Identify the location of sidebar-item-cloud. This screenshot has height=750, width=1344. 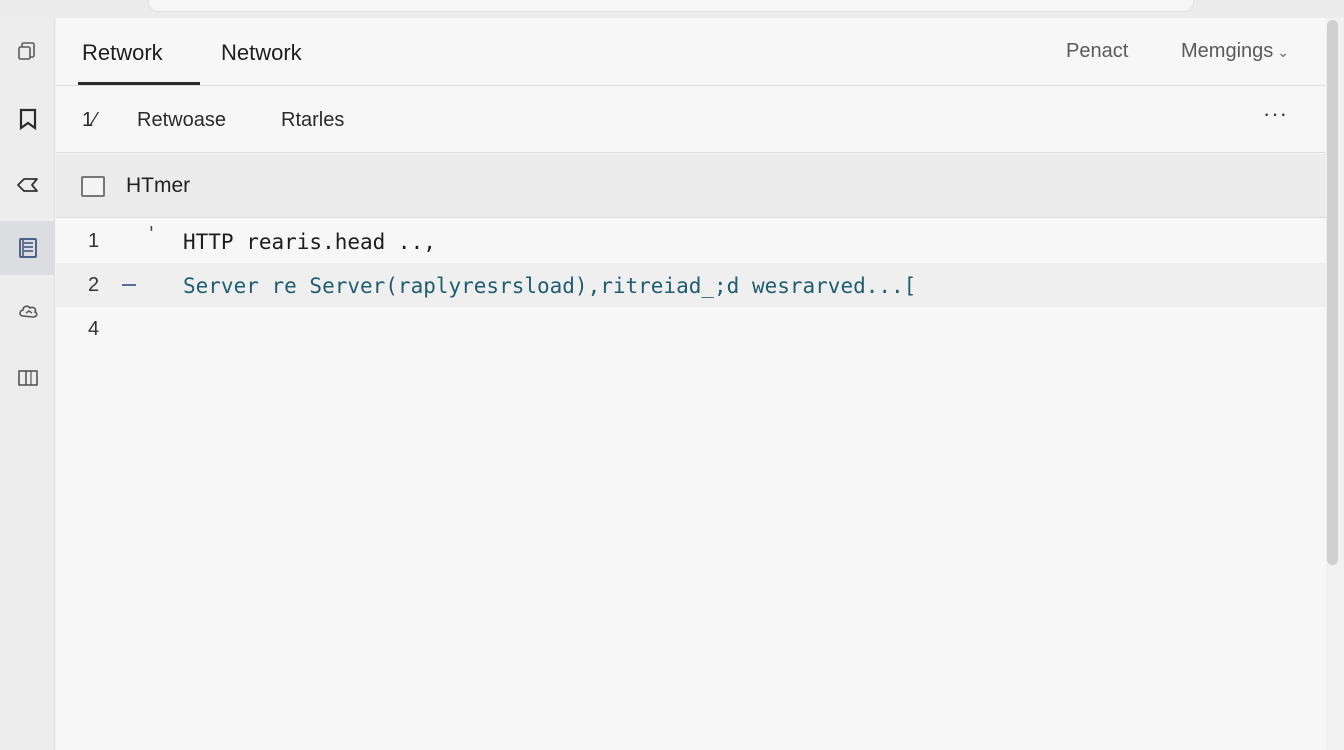
(27, 311).